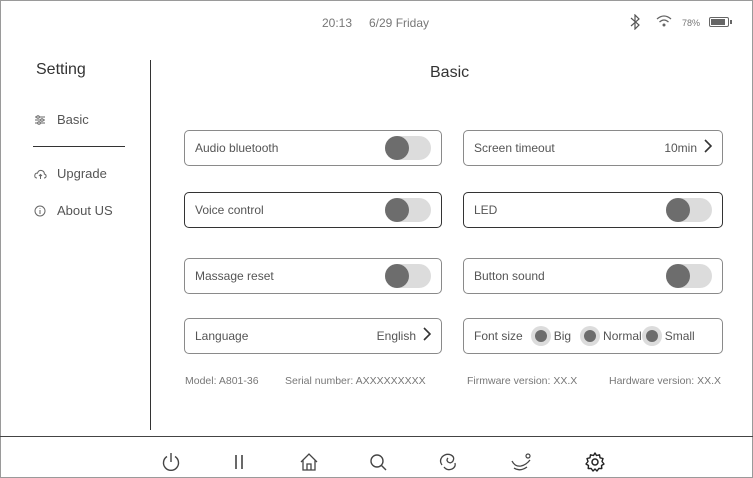  I want to click on sidebar-item-label: Basic, so click(73, 119).